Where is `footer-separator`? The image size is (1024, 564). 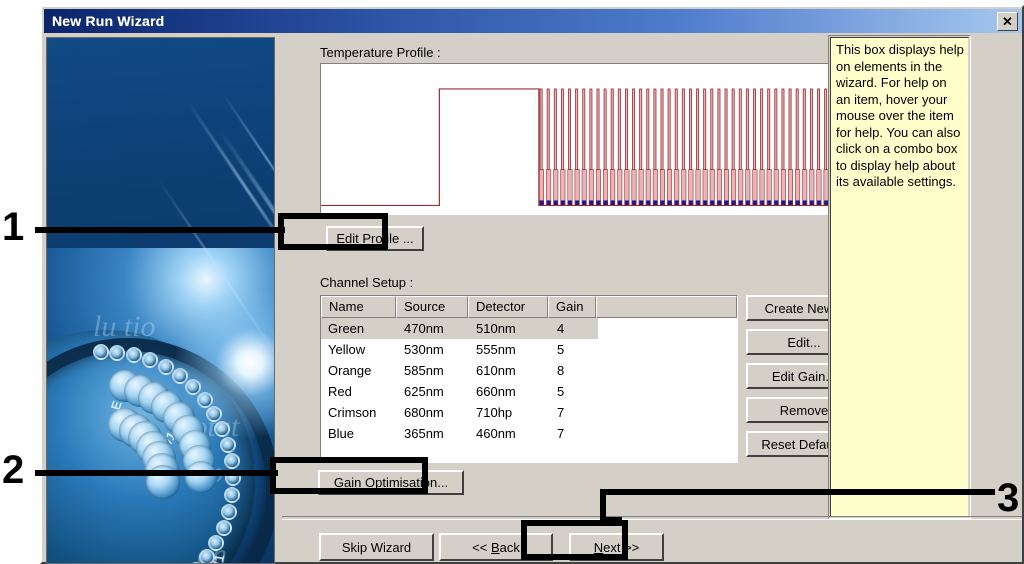 footer-separator is located at coordinates (652, 518).